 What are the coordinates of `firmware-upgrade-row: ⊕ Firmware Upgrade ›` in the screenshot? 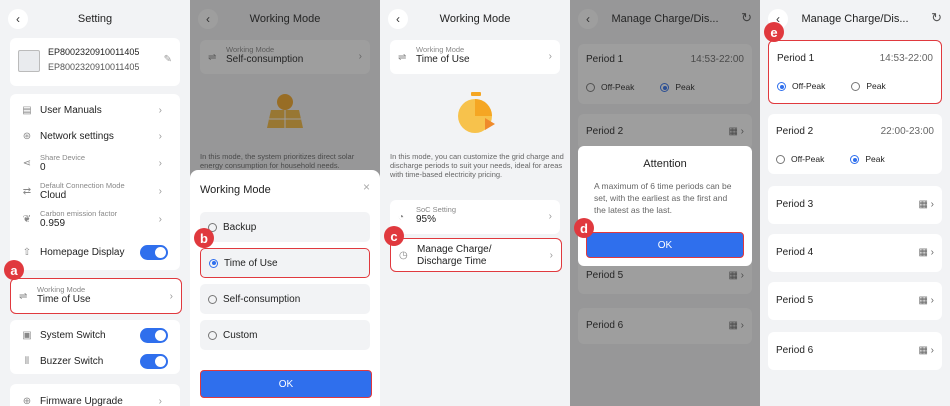 It's located at (95, 395).